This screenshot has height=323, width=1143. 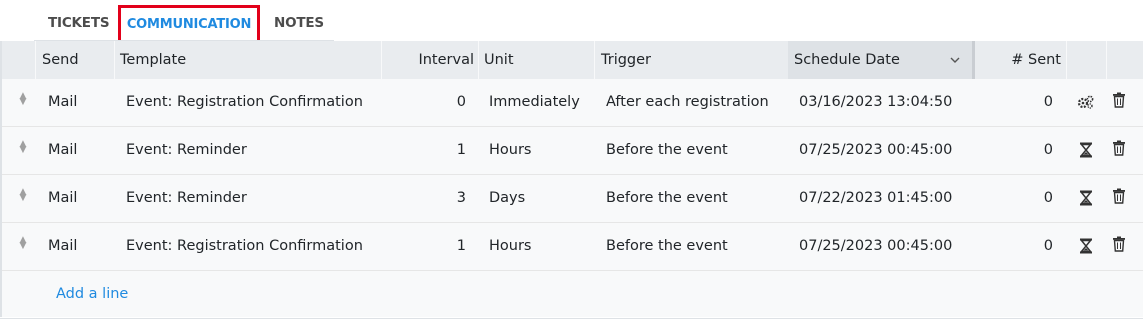 I want to click on header-interval: Interval, so click(x=428, y=60).